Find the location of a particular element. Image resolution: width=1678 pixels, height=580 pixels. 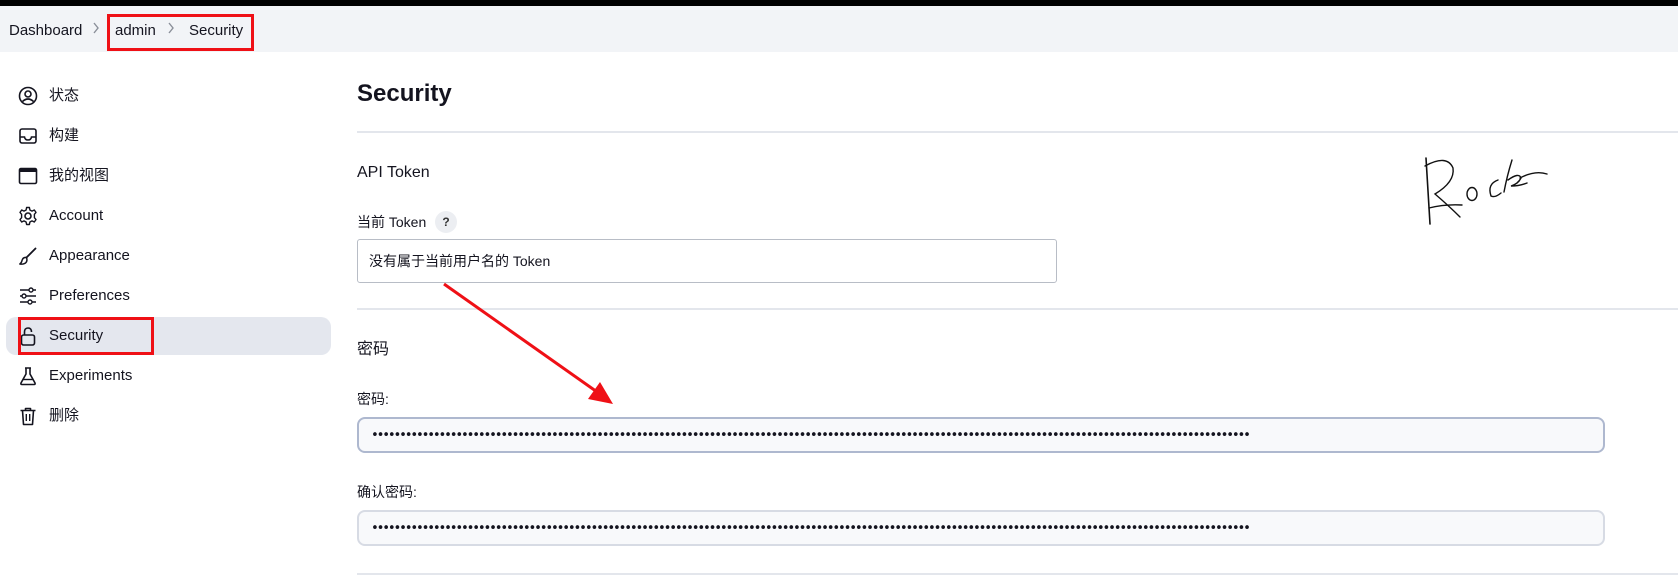

password-section-title: 密码 is located at coordinates (373, 349).